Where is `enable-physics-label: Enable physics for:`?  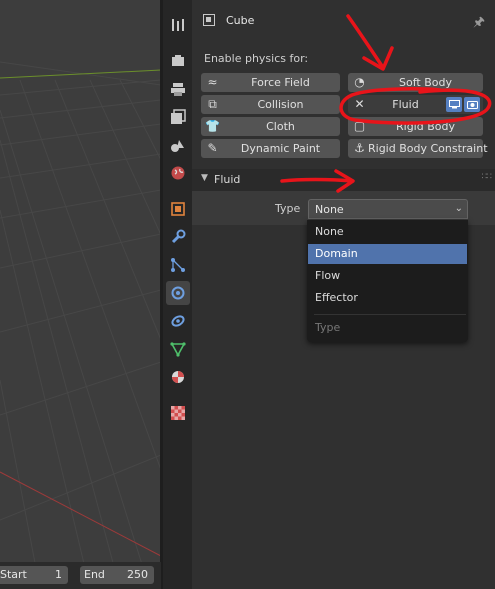
enable-physics-label: Enable physics for: is located at coordinates (256, 58).